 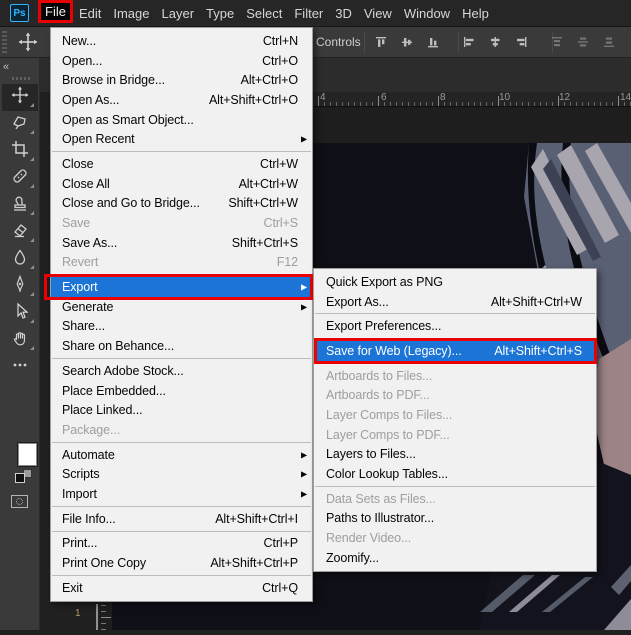 I want to click on photoshop-logo-icon: Ps, so click(x=19, y=13).